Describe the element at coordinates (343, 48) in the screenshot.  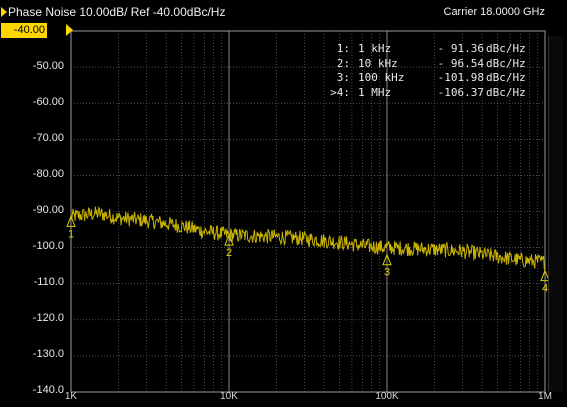
I see `marker-id: 1:` at that location.